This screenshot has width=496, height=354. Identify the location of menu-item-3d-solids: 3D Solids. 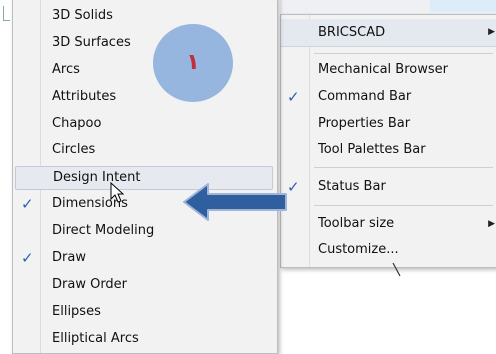
(145, 16).